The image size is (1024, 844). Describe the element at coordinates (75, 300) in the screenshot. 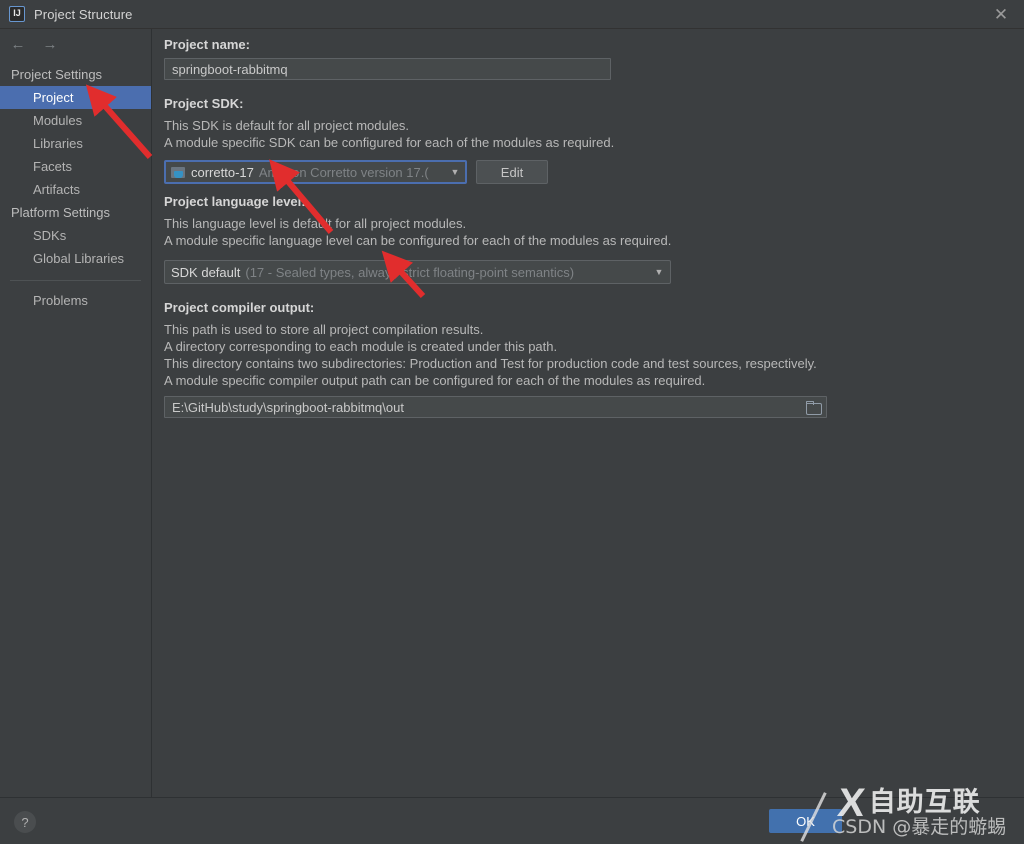

I see `sidebar-item-problems: Problems` at that location.